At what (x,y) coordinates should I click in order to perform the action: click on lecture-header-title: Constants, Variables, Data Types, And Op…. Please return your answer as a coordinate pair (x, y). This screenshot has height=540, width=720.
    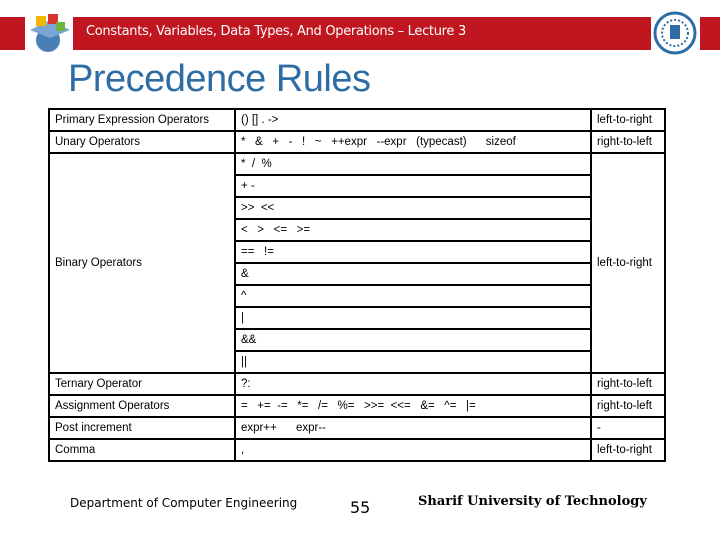
    Looking at the image, I should click on (276, 31).